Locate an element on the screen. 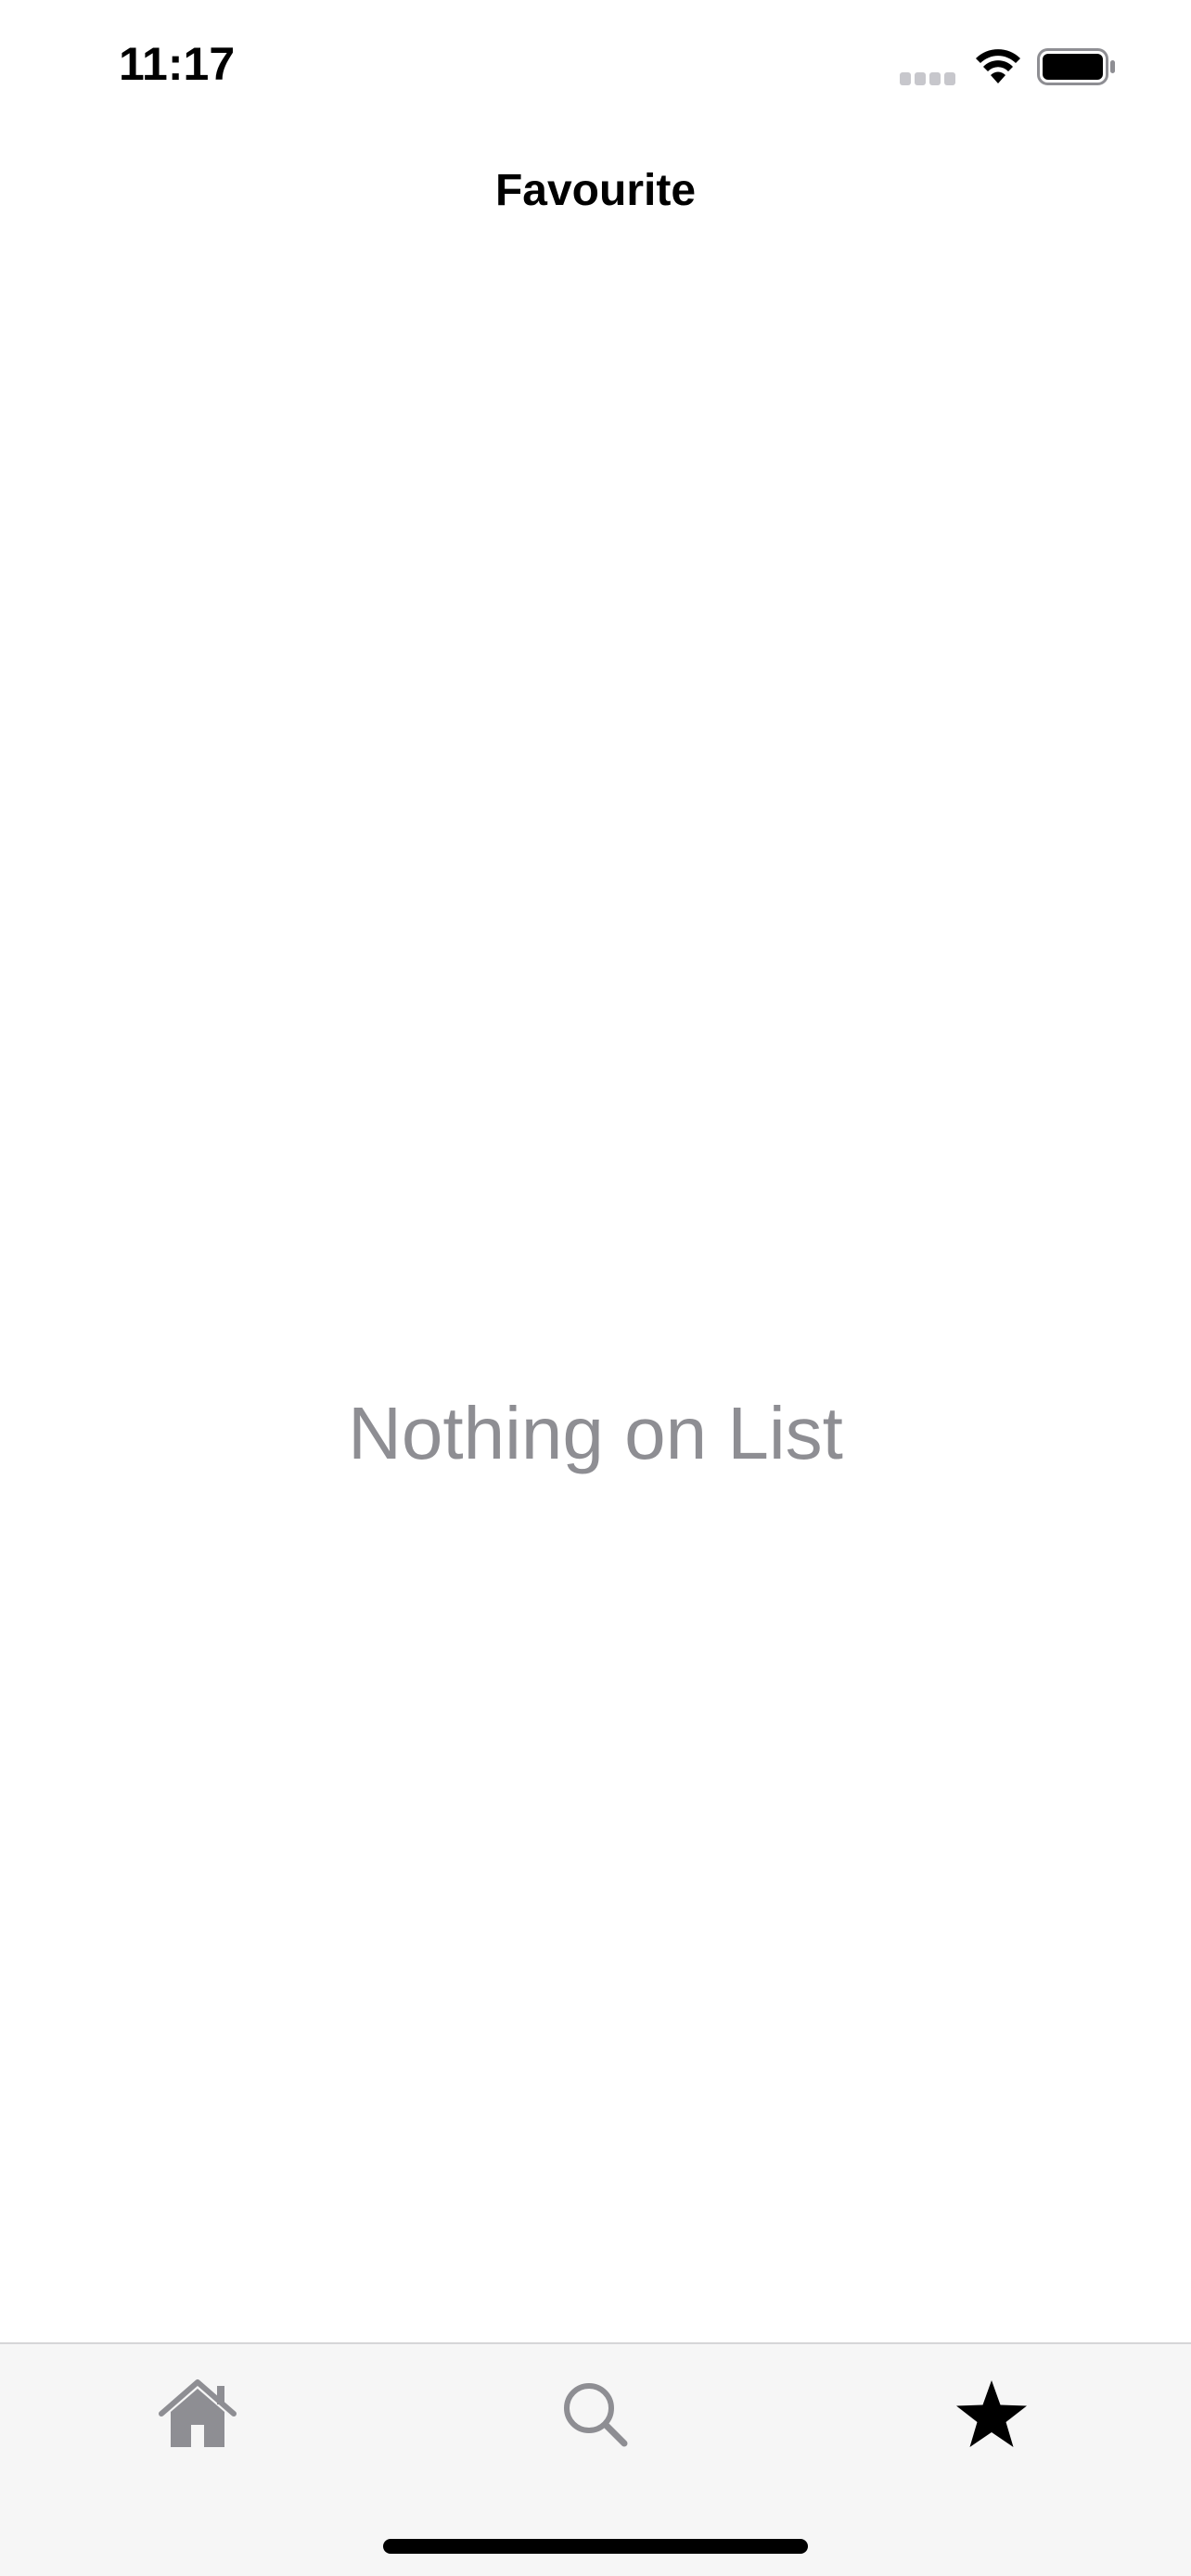 This screenshot has height=2576, width=1191. tab-home is located at coordinates (197, 2414).